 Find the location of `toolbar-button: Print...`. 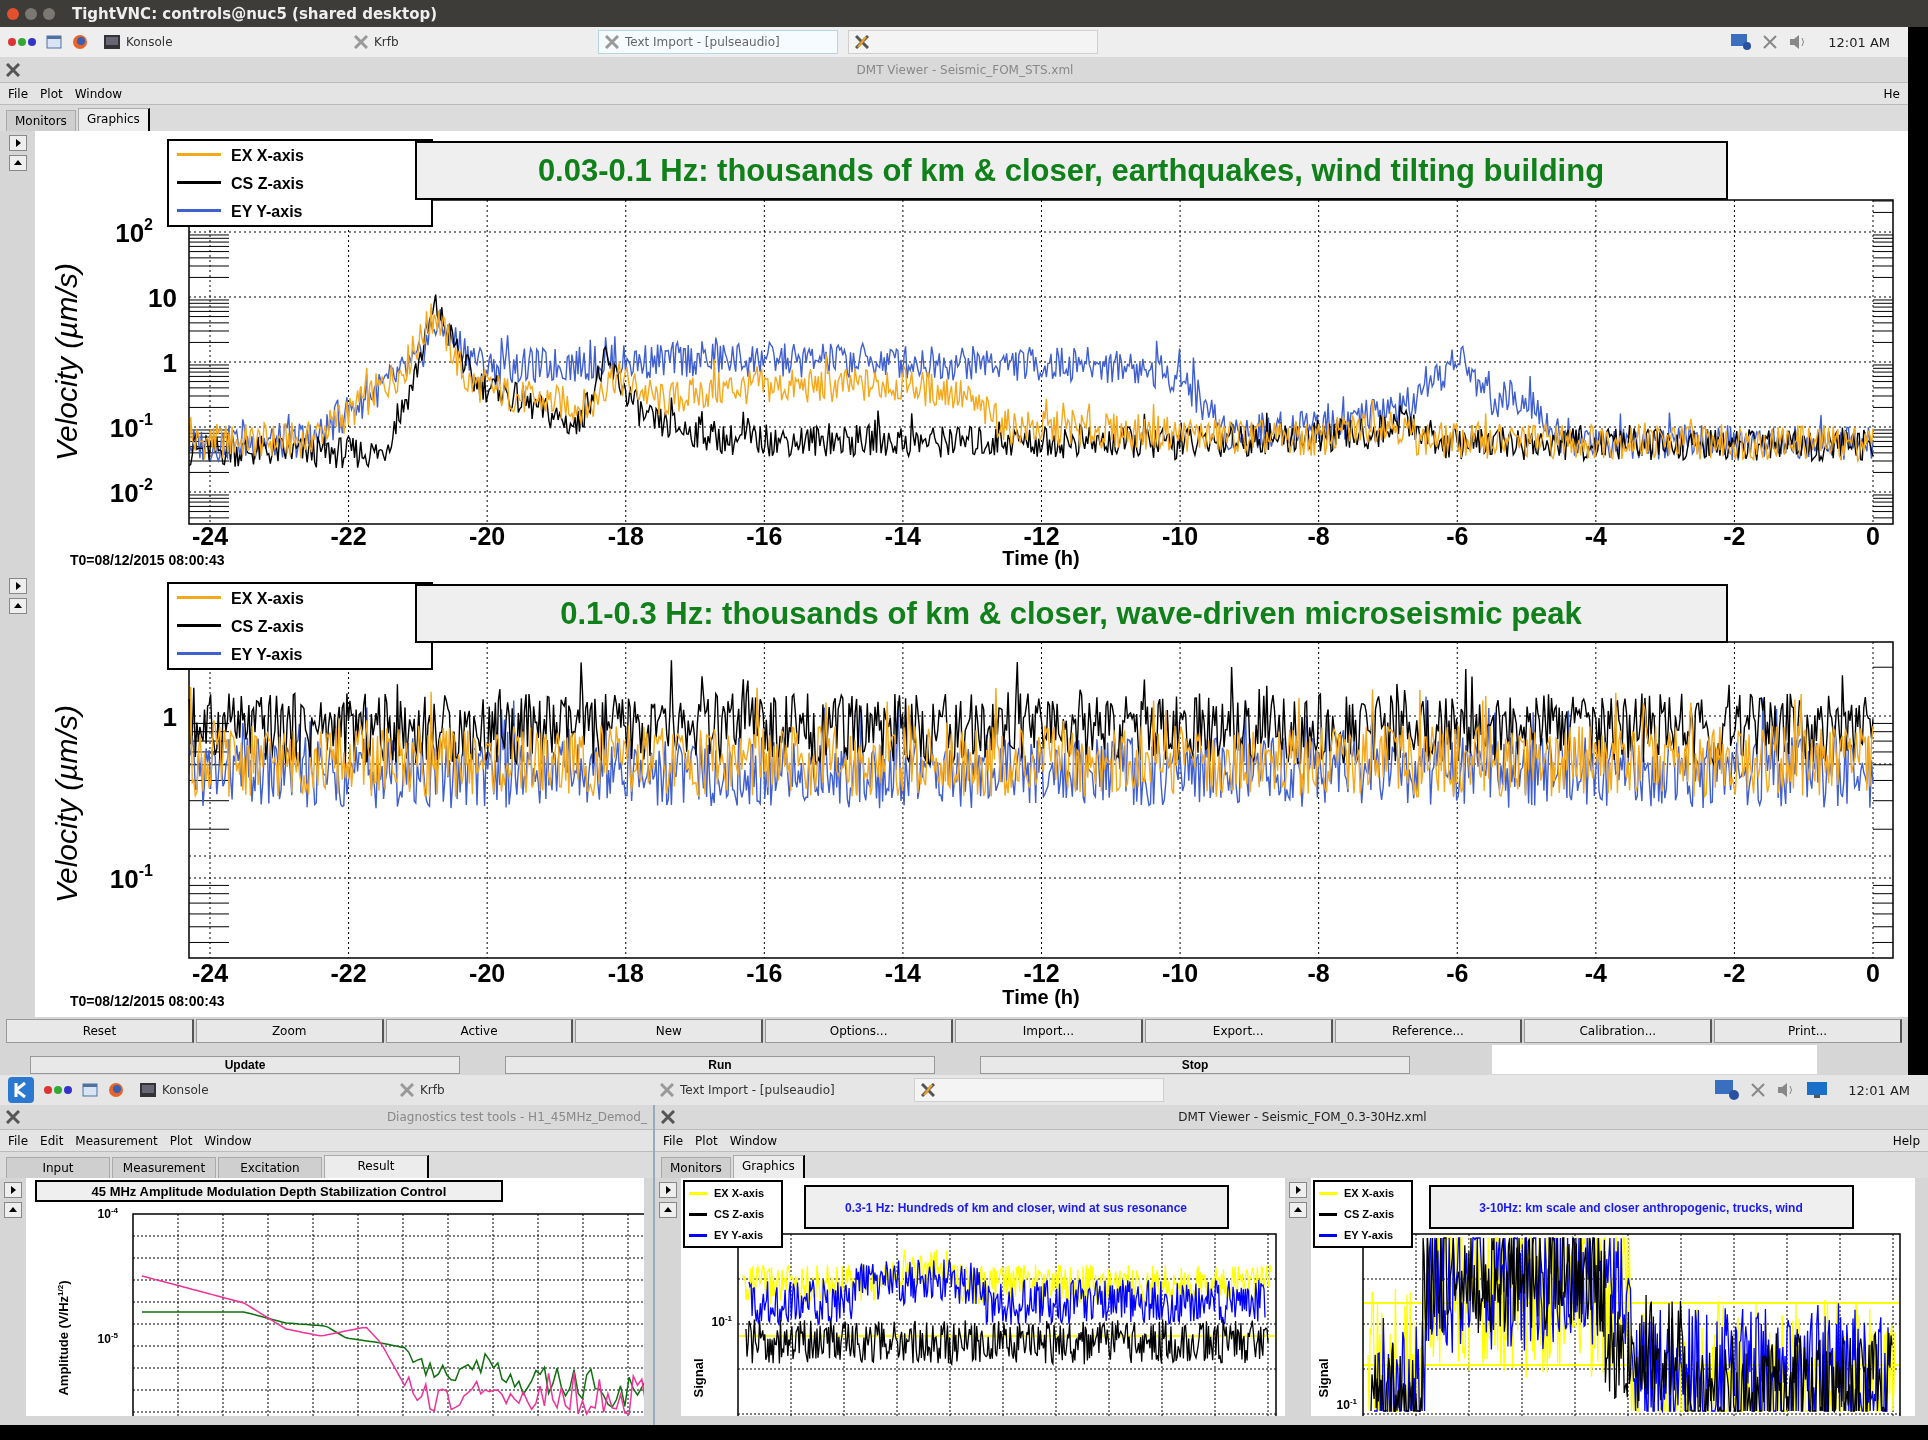

toolbar-button: Print... is located at coordinates (1808, 1031).